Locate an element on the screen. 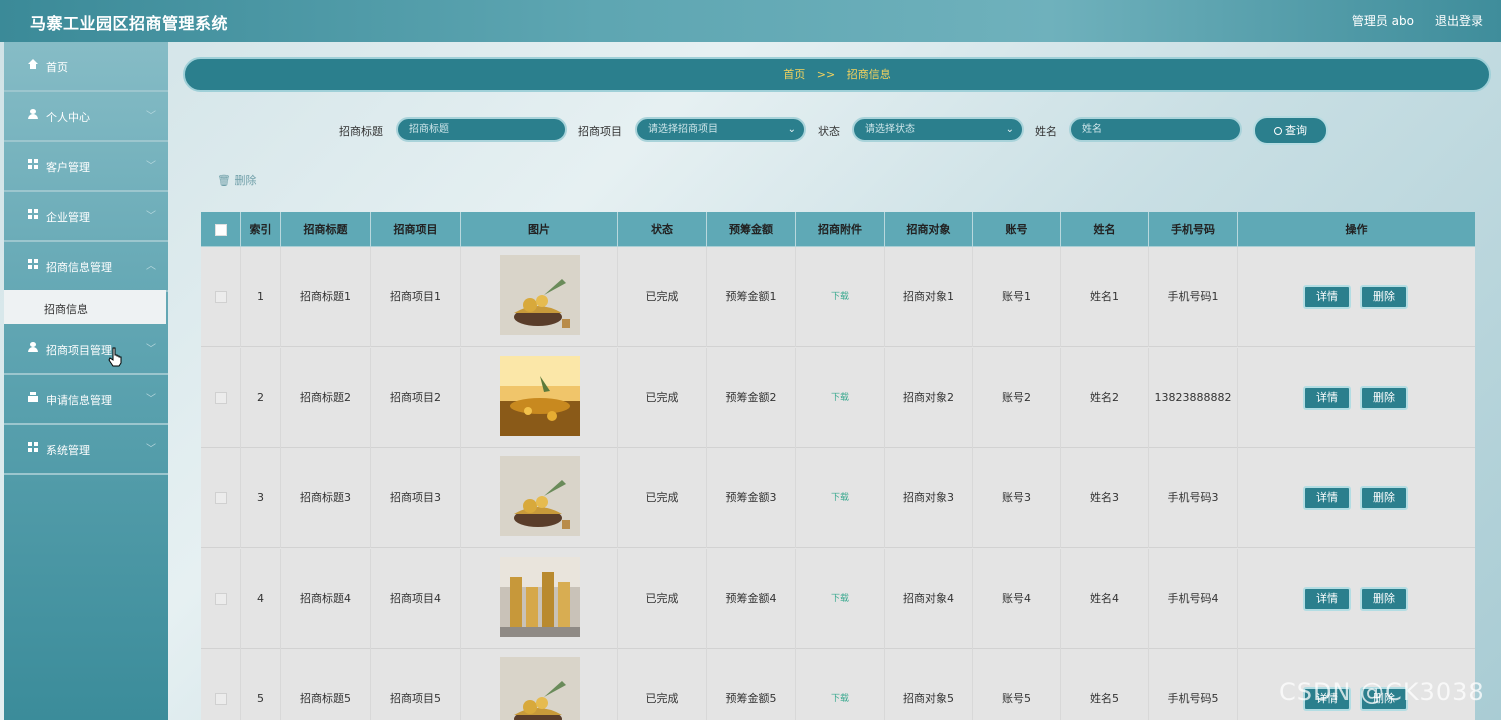 The image size is (1501, 720). project-filter-label: 招商项目 is located at coordinates (600, 131).